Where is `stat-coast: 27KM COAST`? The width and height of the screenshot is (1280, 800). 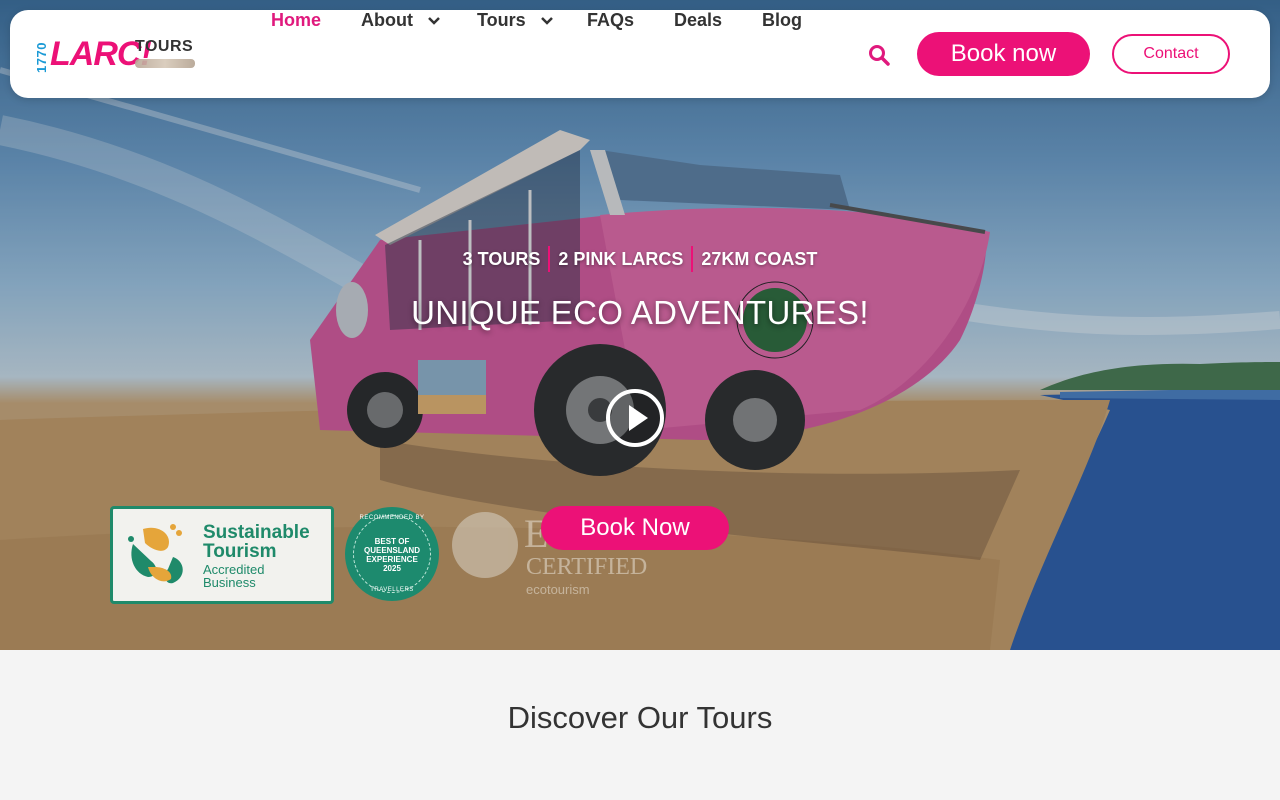
stat-coast: 27KM COAST is located at coordinates (759, 258).